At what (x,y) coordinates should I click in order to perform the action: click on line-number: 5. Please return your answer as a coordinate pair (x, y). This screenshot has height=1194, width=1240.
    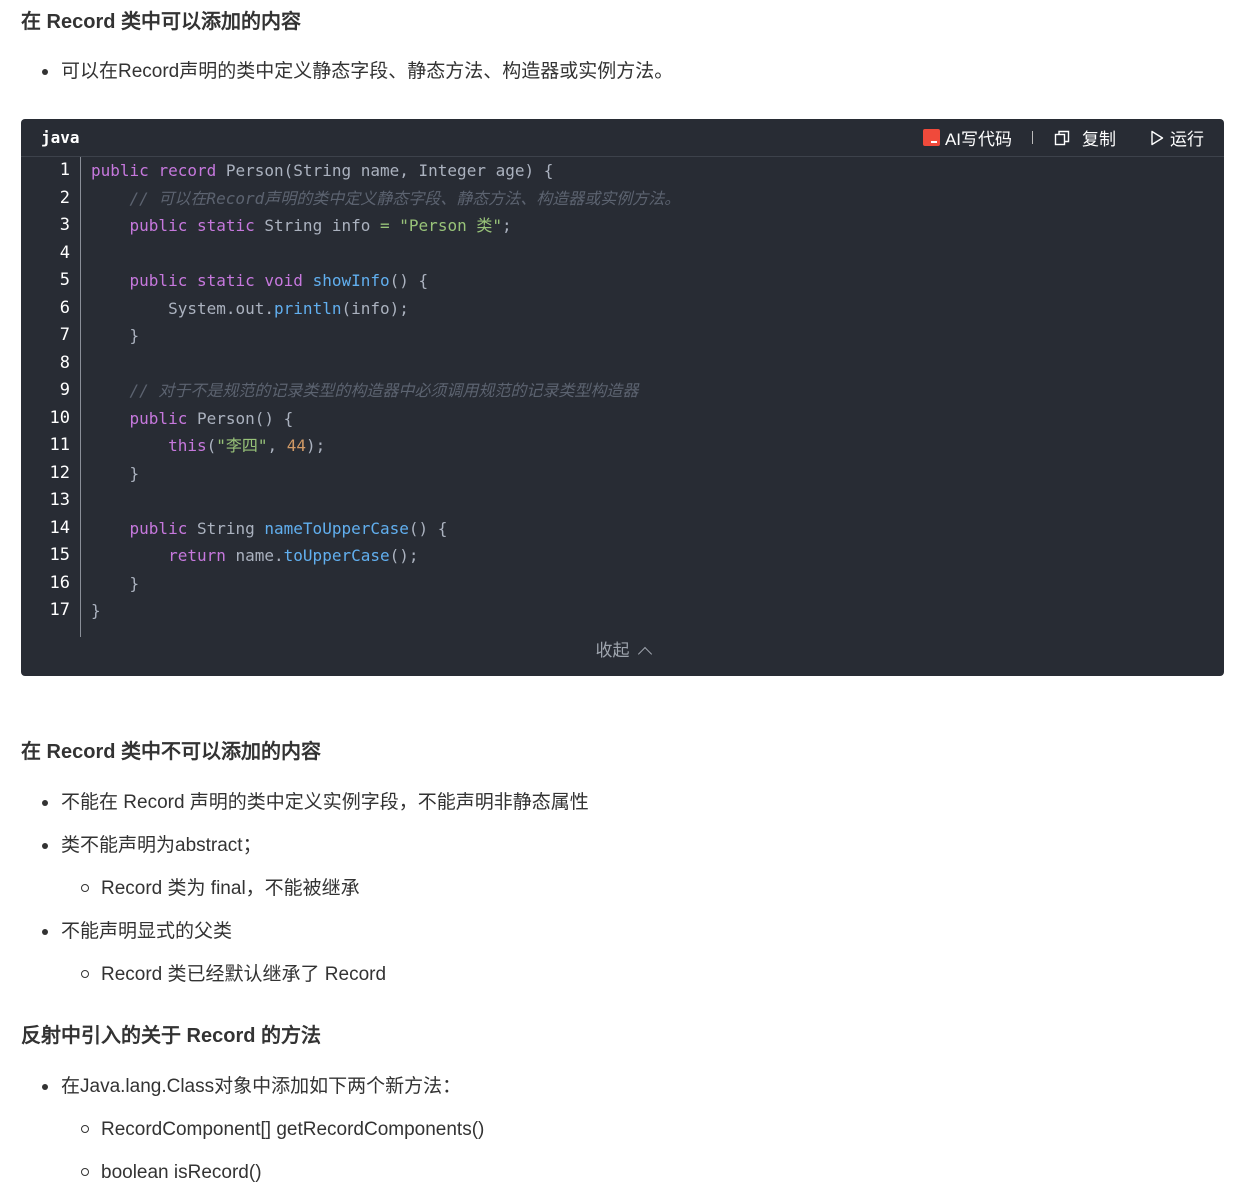
    Looking at the image, I should click on (64, 280).